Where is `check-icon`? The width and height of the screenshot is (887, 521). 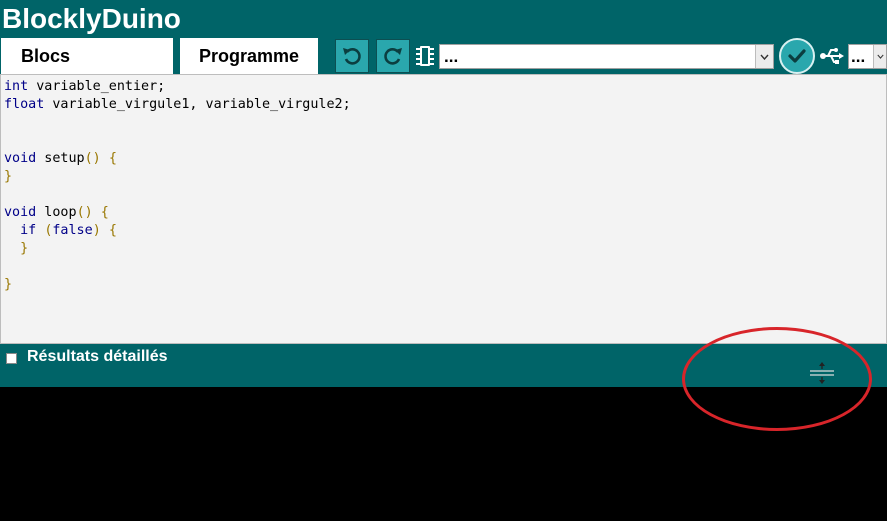 check-icon is located at coordinates (797, 56).